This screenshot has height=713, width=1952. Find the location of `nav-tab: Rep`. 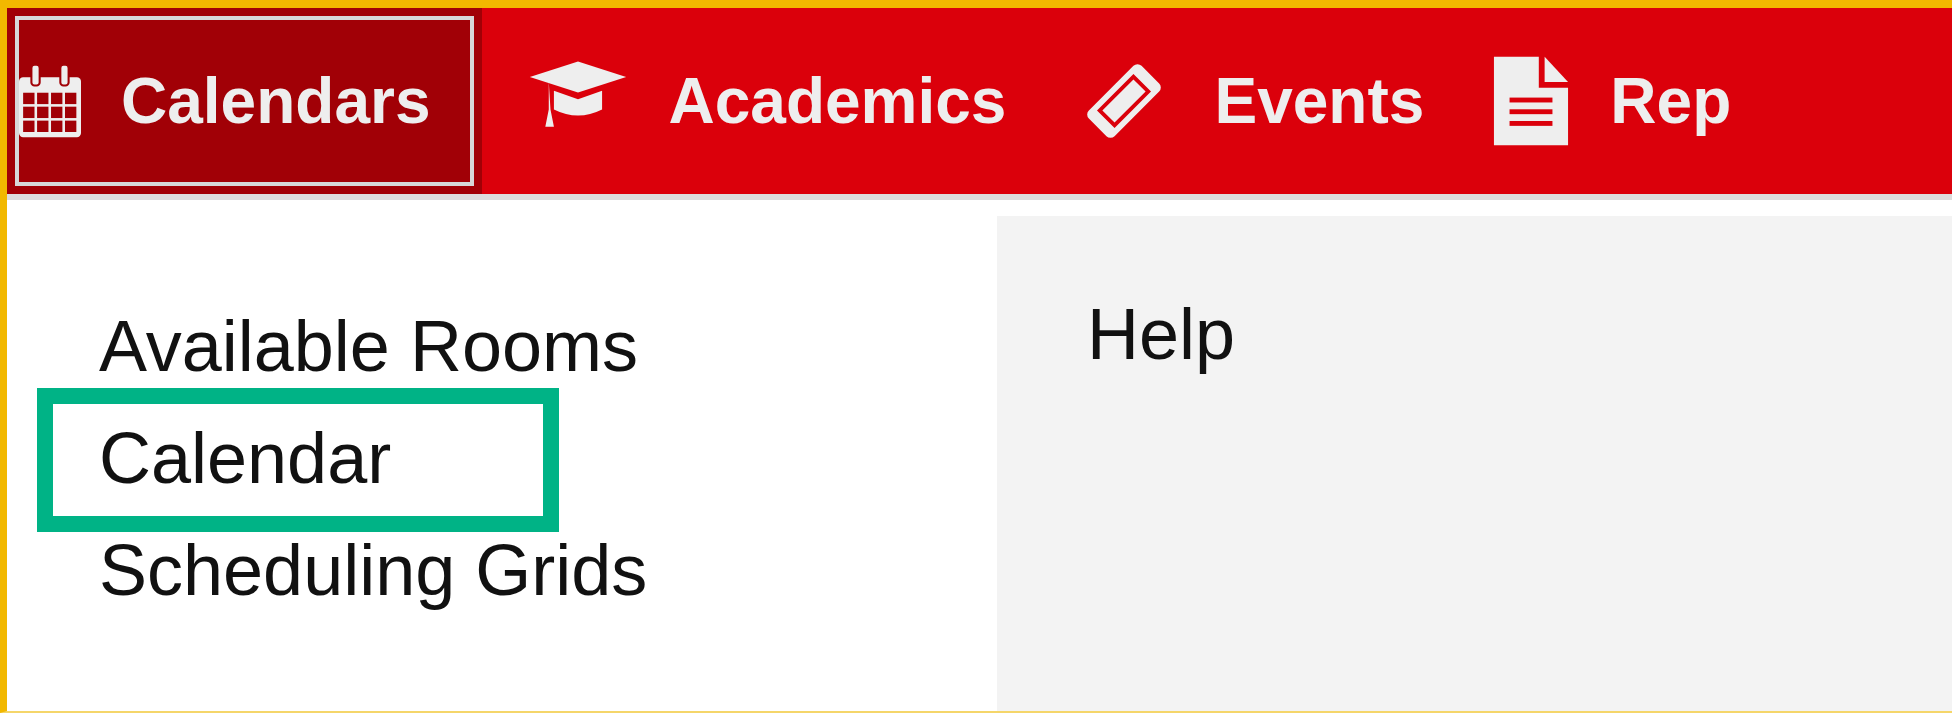

nav-tab: Rep is located at coordinates (1622, 101).